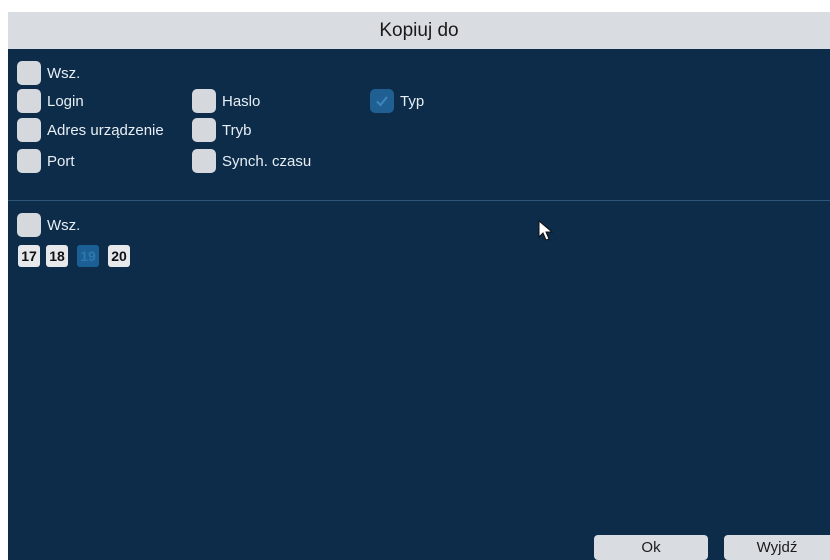  Describe the element at coordinates (651, 547) in the screenshot. I see `ok-button: Ok` at that location.